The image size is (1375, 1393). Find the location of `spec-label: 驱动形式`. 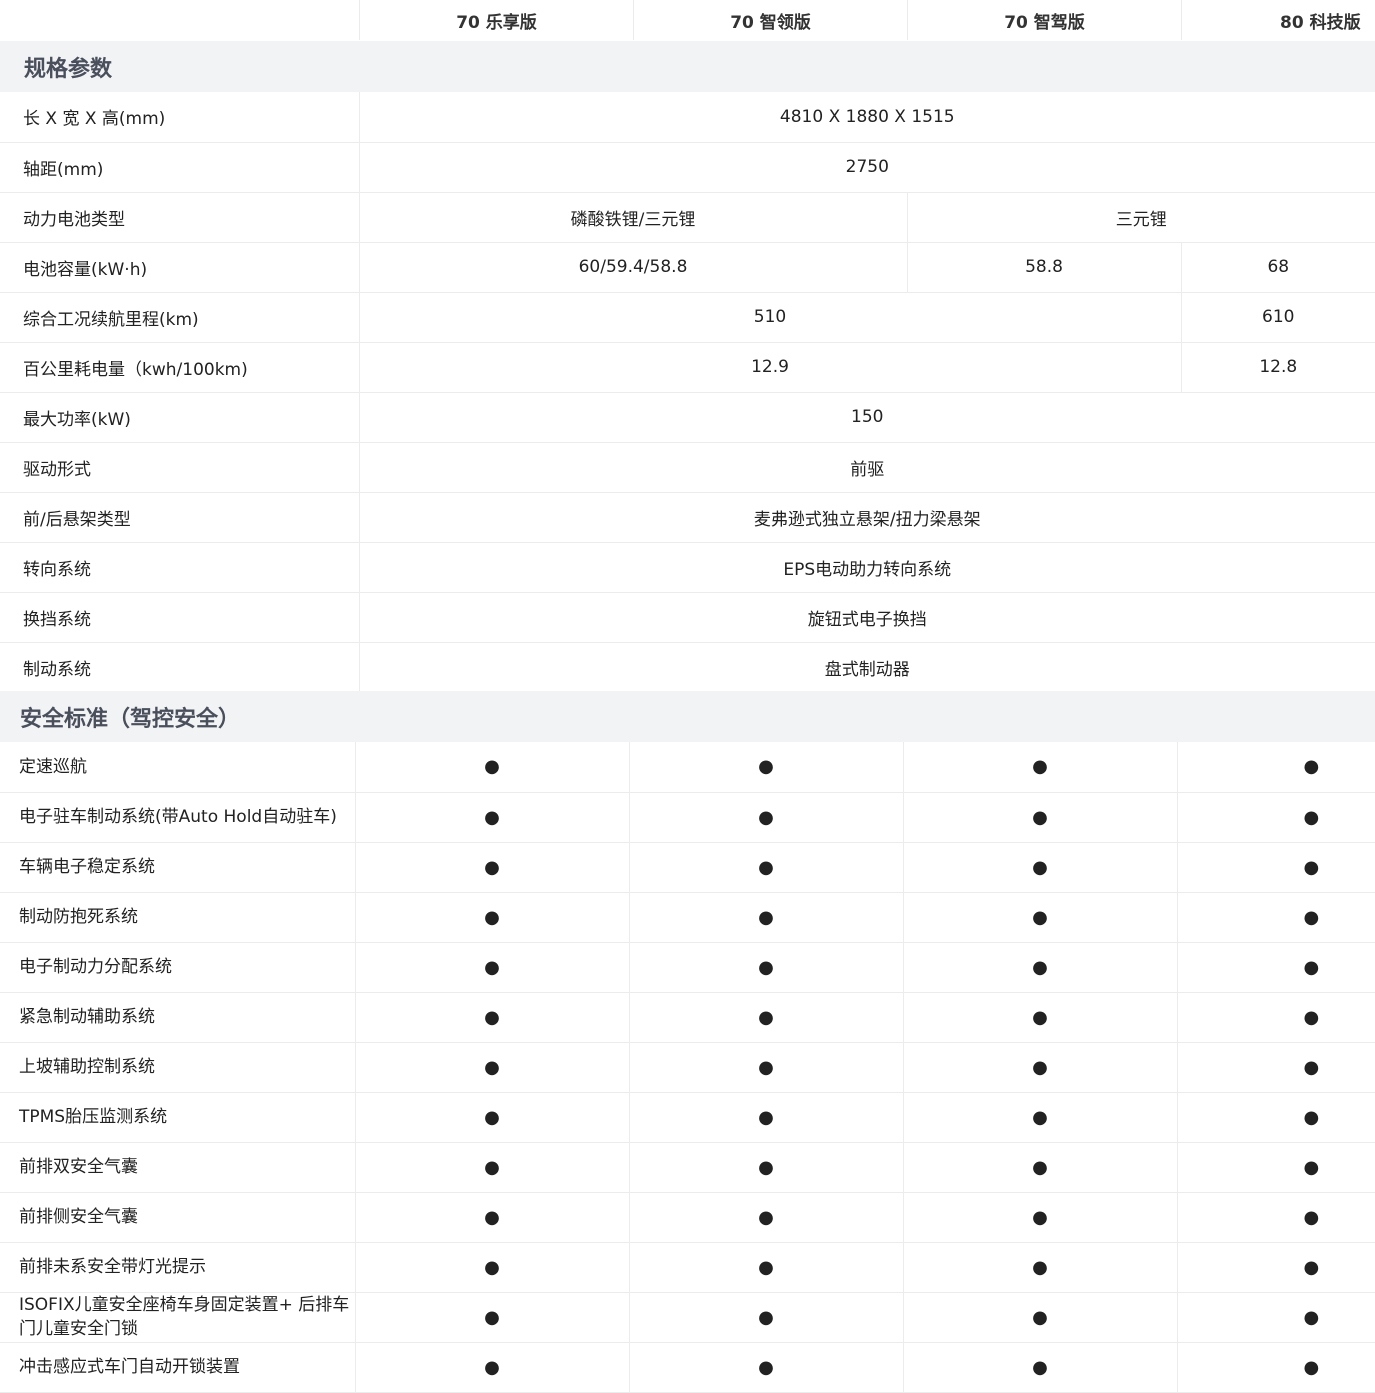

spec-label: 驱动形式 is located at coordinates (180, 467).